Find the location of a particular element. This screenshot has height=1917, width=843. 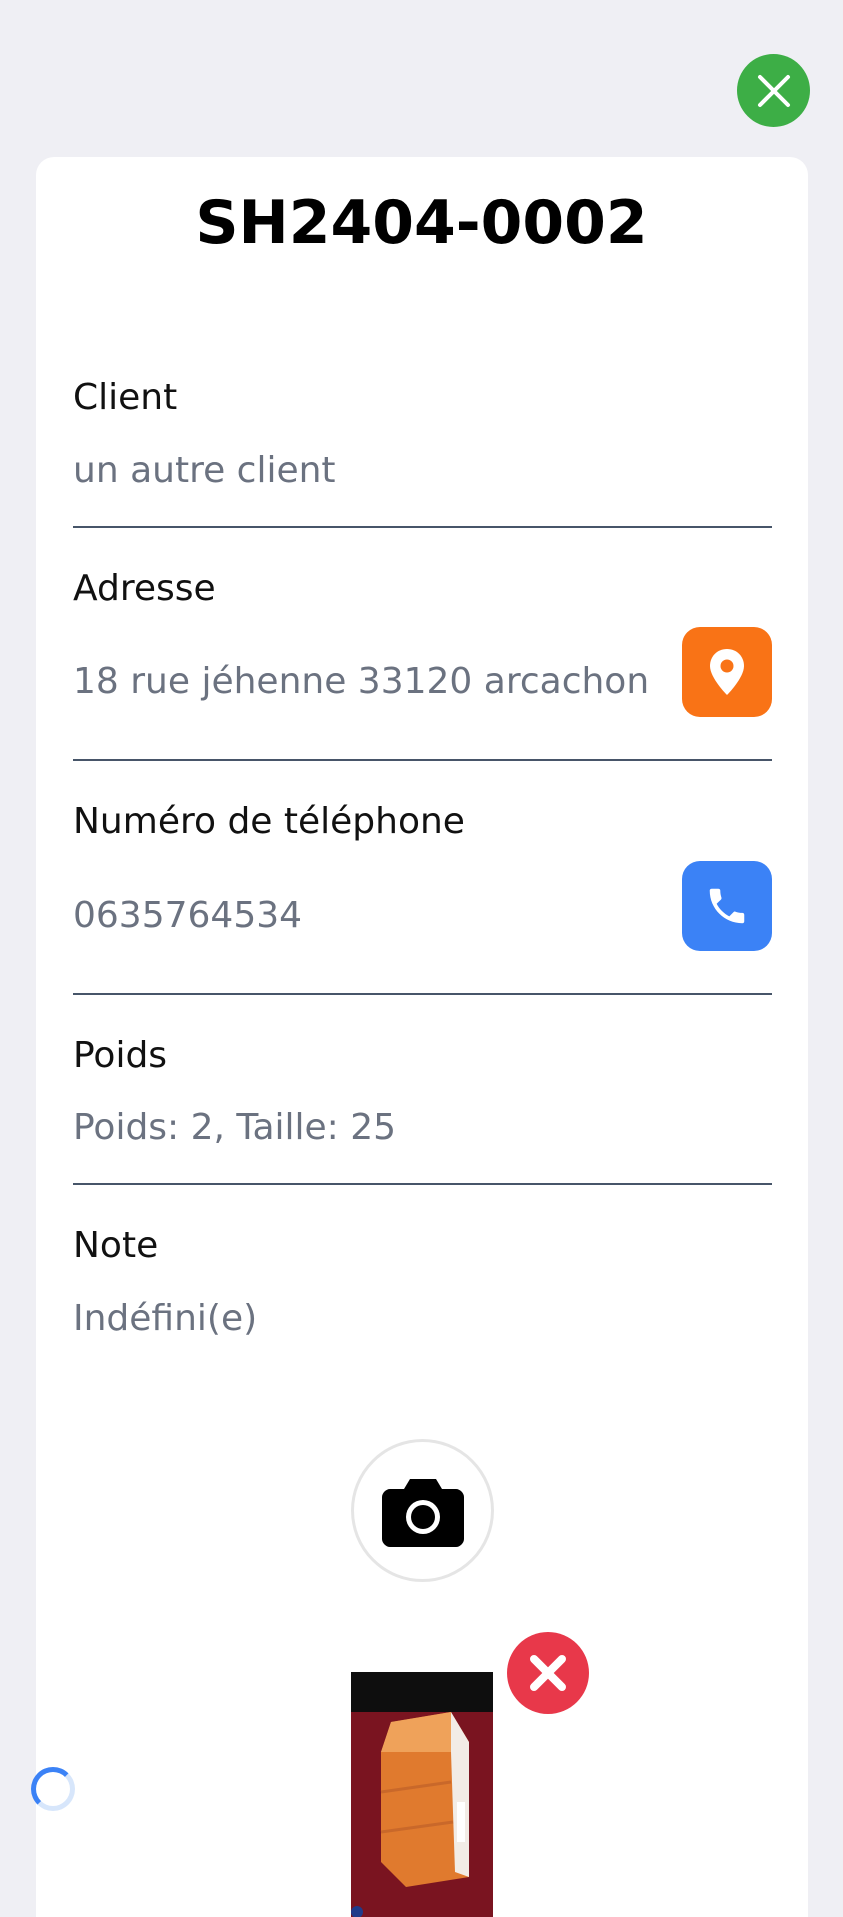

note-value: Indéfini(e) is located at coordinates (165, 1318).